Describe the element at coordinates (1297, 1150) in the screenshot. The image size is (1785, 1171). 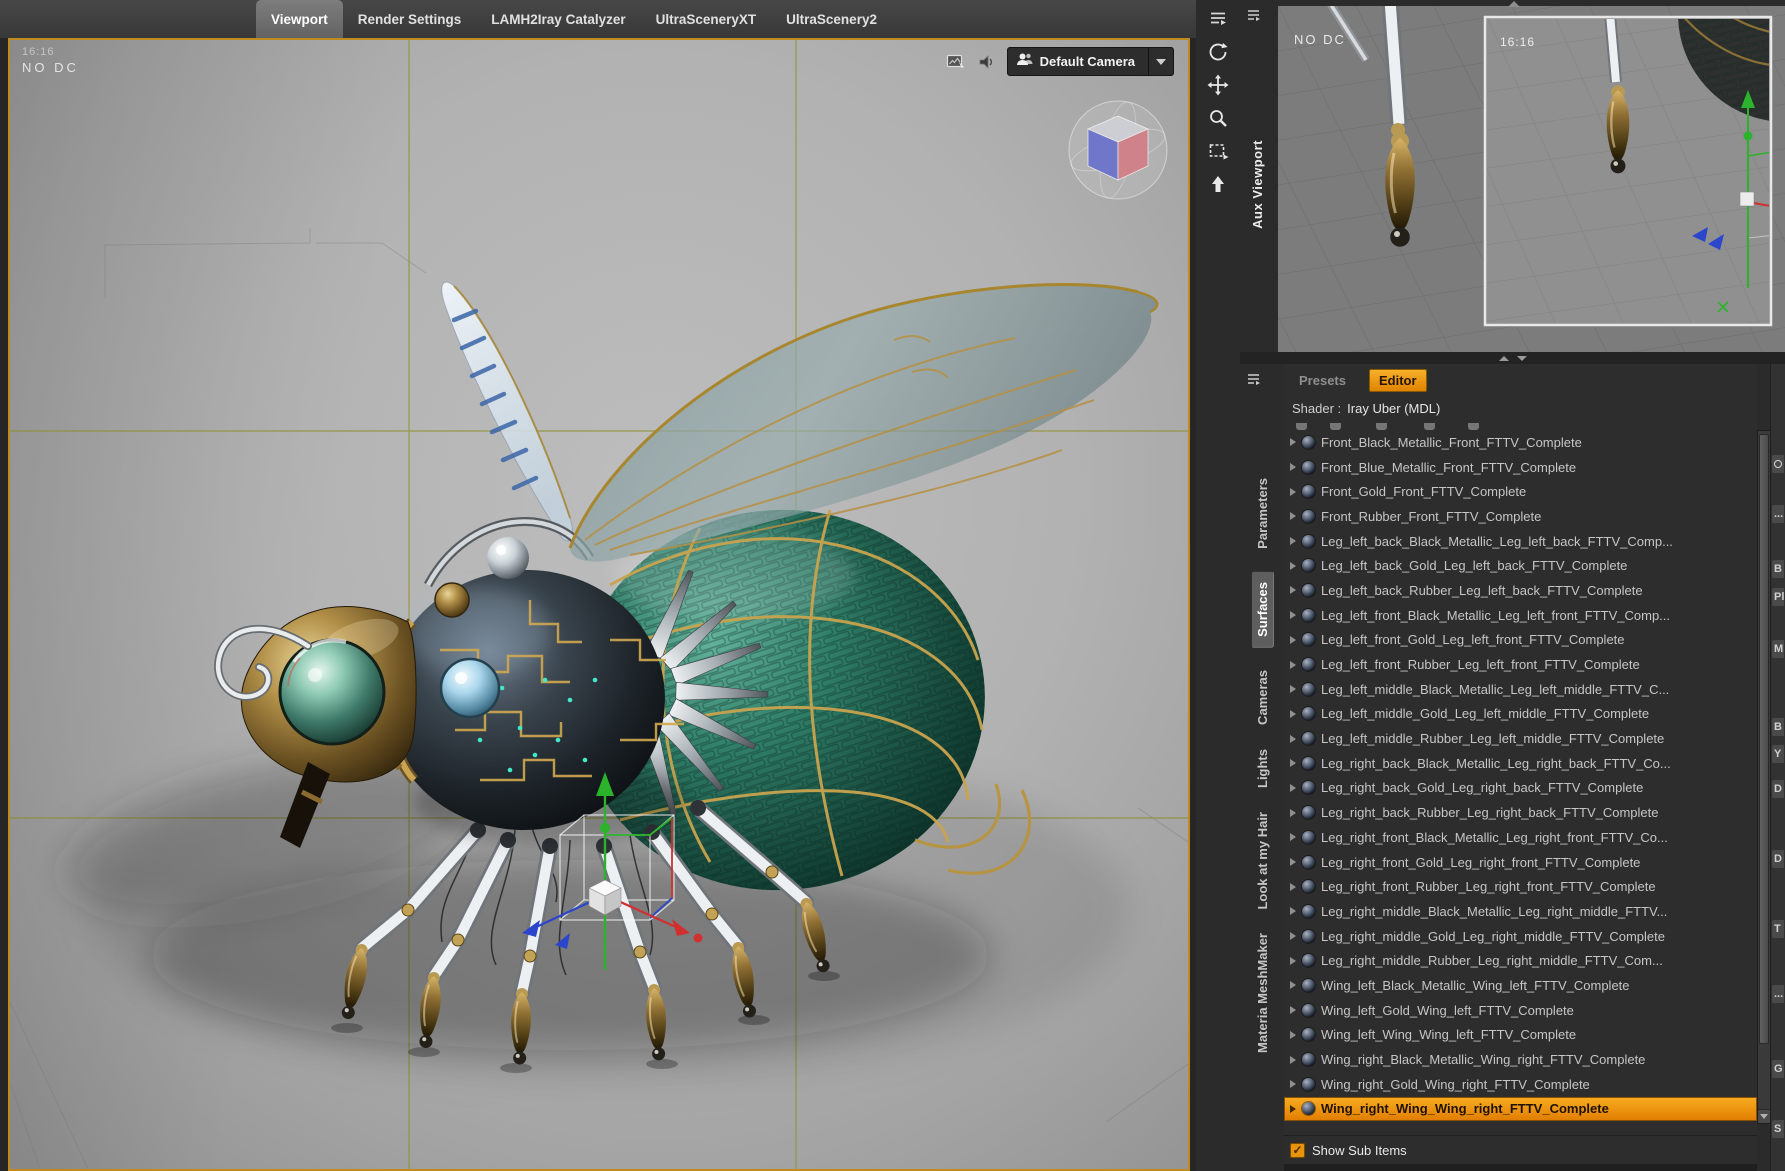
I see `show-sub-items-checkbox` at that location.